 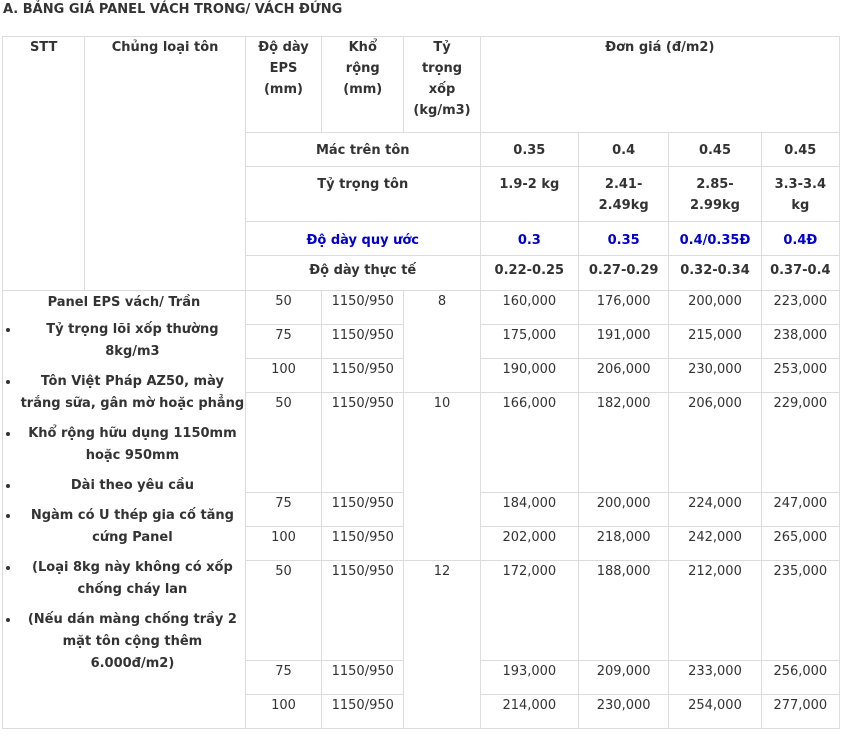 What do you see at coordinates (715, 149) in the screenshot?
I see `mac-value: 0.45` at bounding box center [715, 149].